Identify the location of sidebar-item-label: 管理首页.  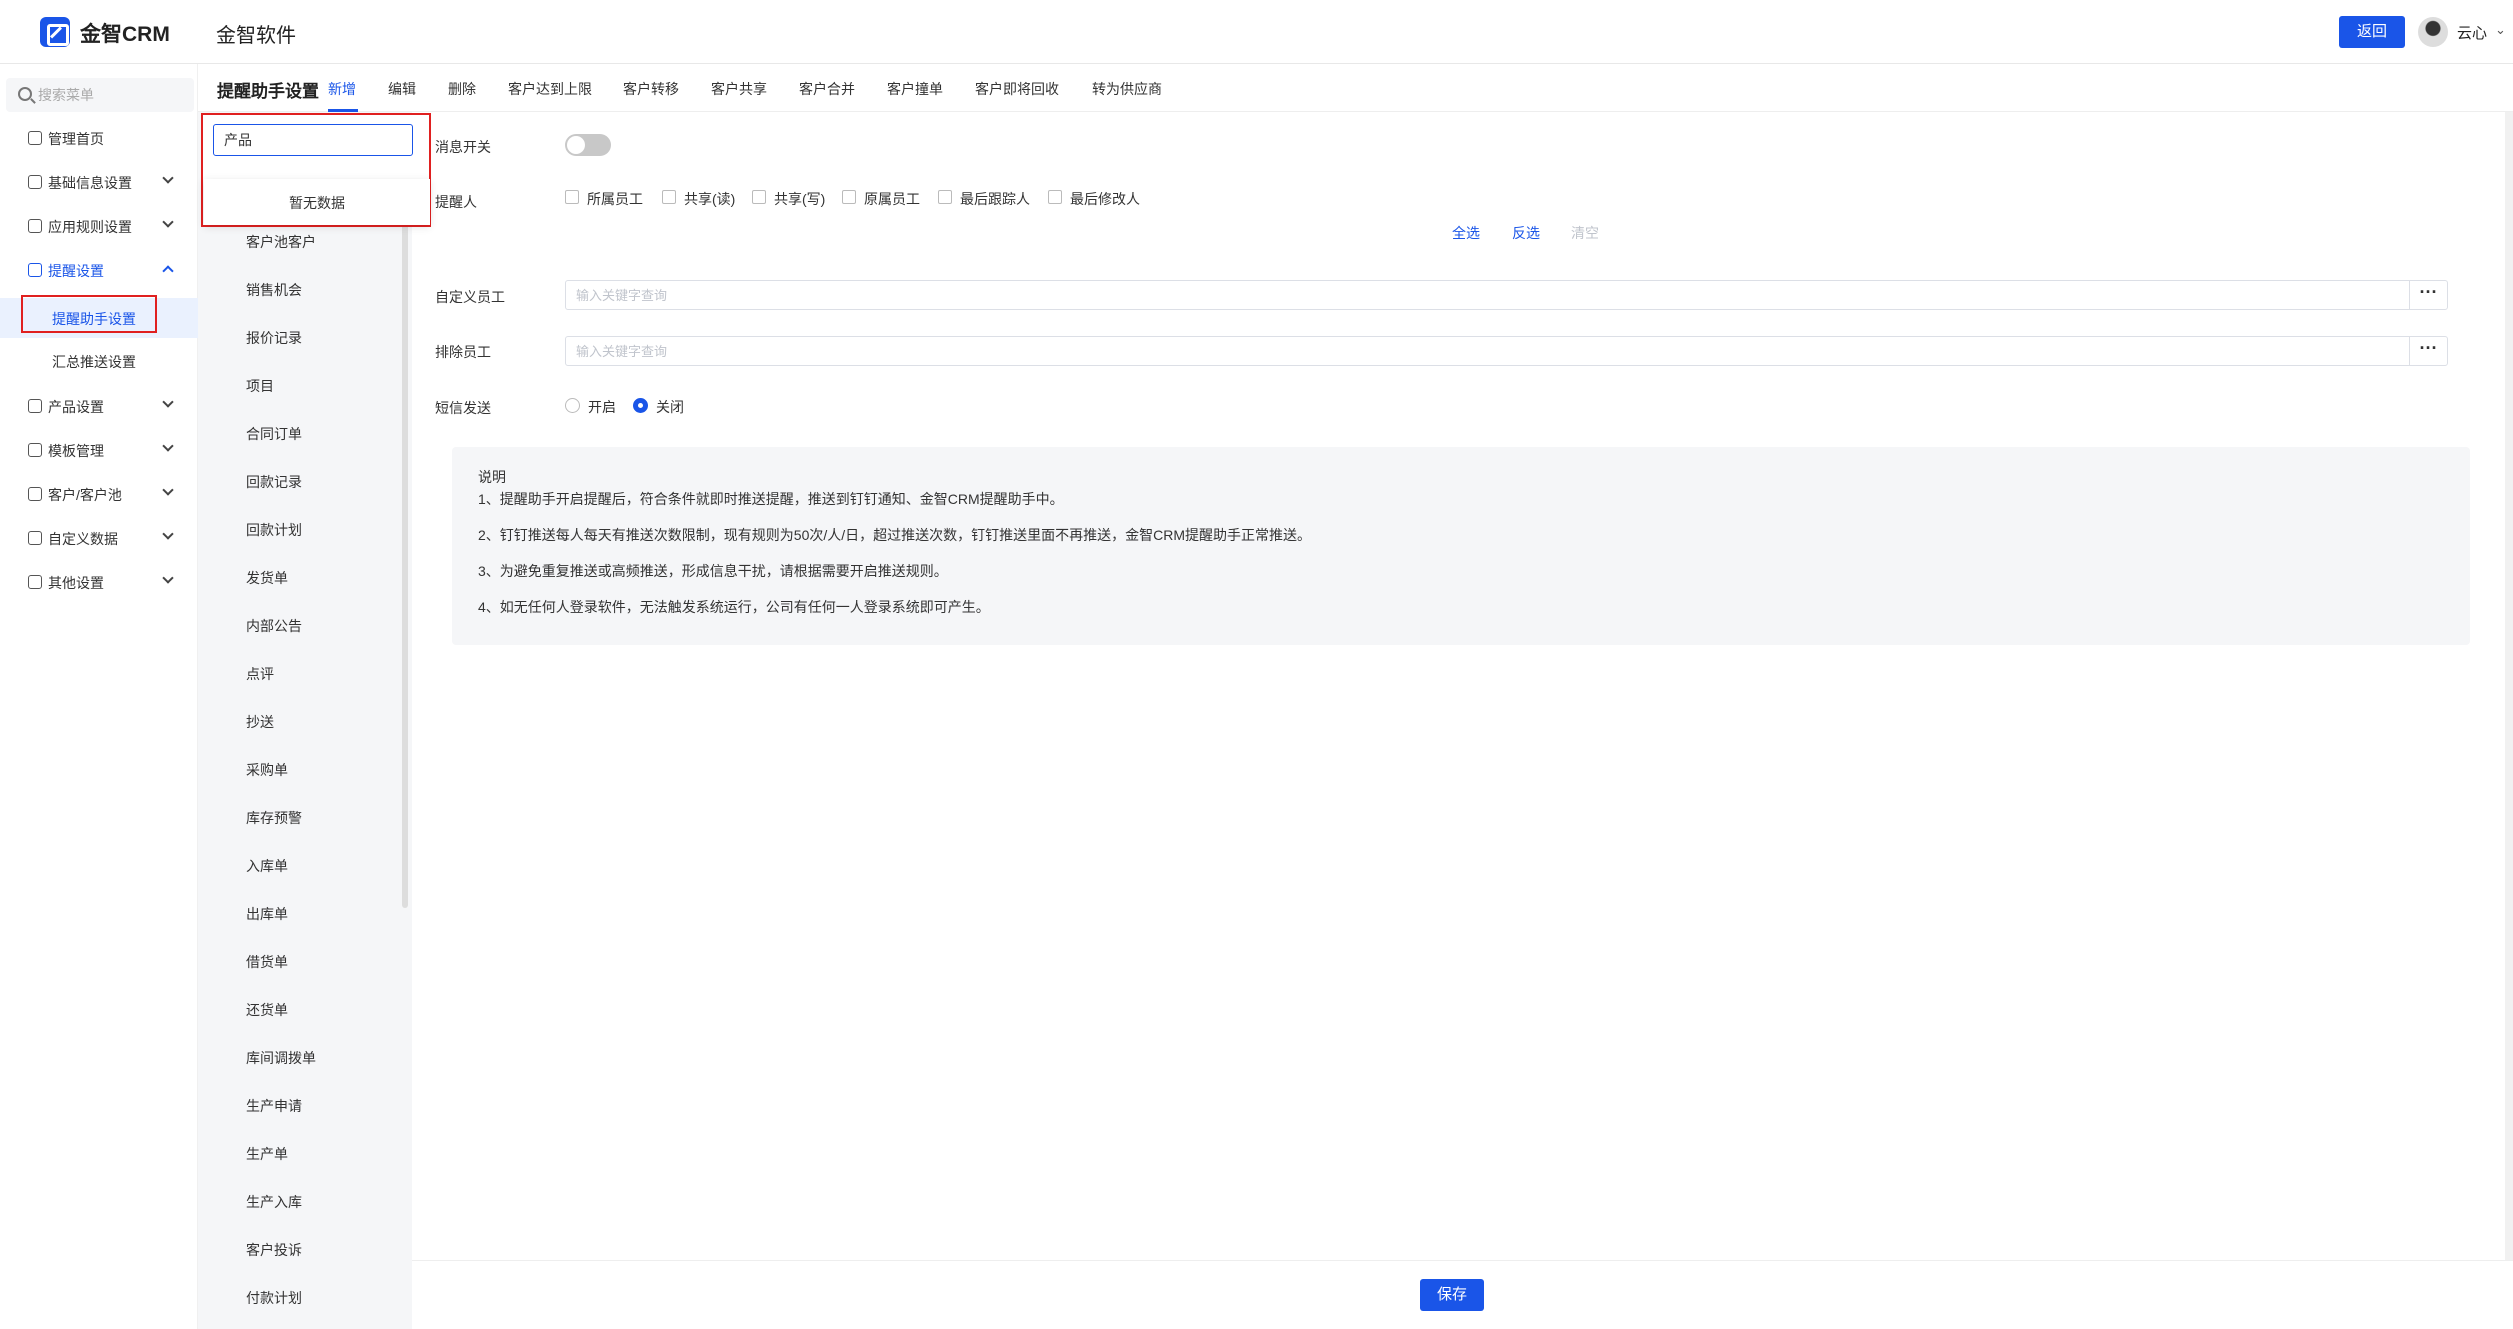
(76, 139).